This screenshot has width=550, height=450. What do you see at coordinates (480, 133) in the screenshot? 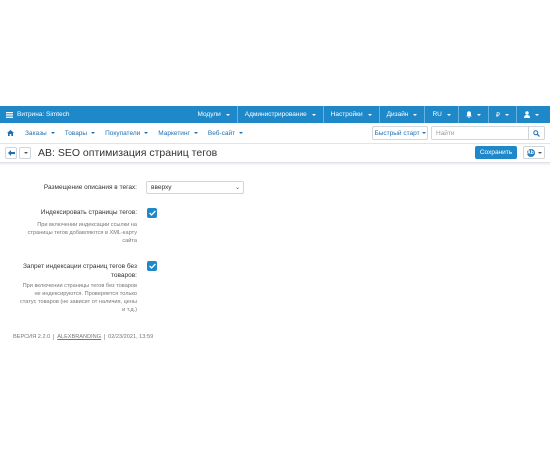
I see `search-input` at bounding box center [480, 133].